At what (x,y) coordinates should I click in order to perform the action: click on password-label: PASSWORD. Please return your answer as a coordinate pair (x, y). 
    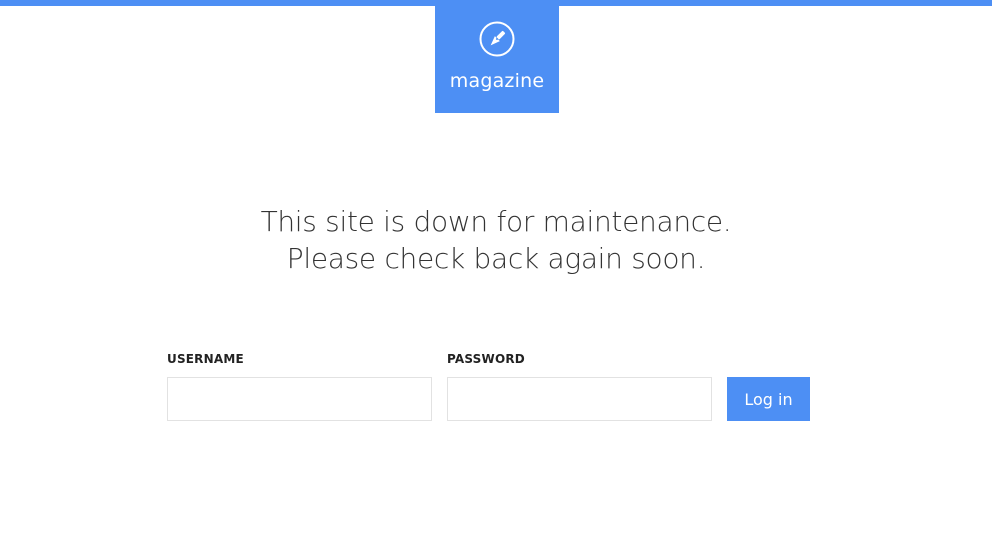
    Looking at the image, I should click on (486, 359).